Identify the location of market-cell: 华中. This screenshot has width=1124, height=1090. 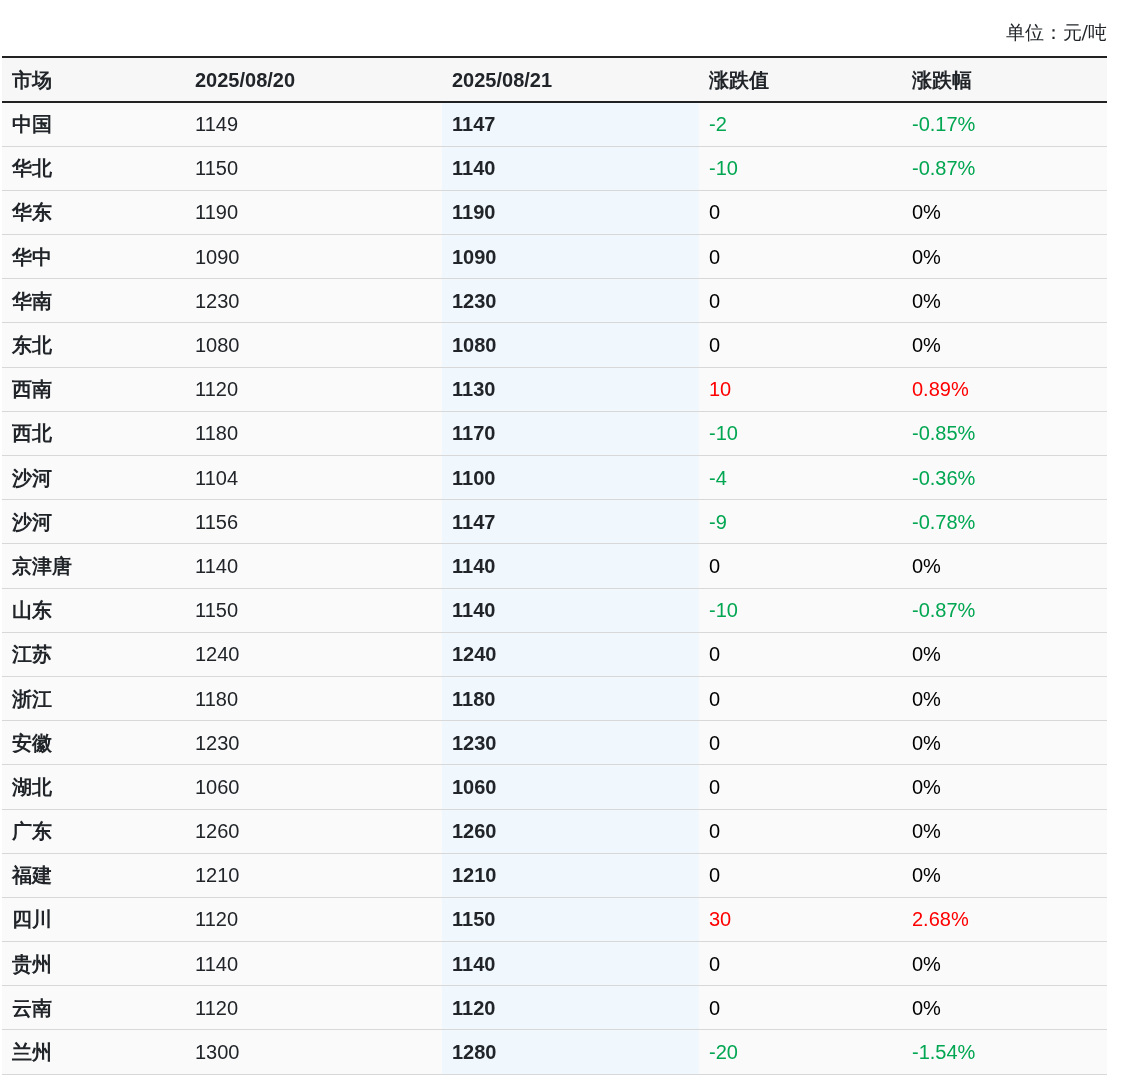
(93, 256).